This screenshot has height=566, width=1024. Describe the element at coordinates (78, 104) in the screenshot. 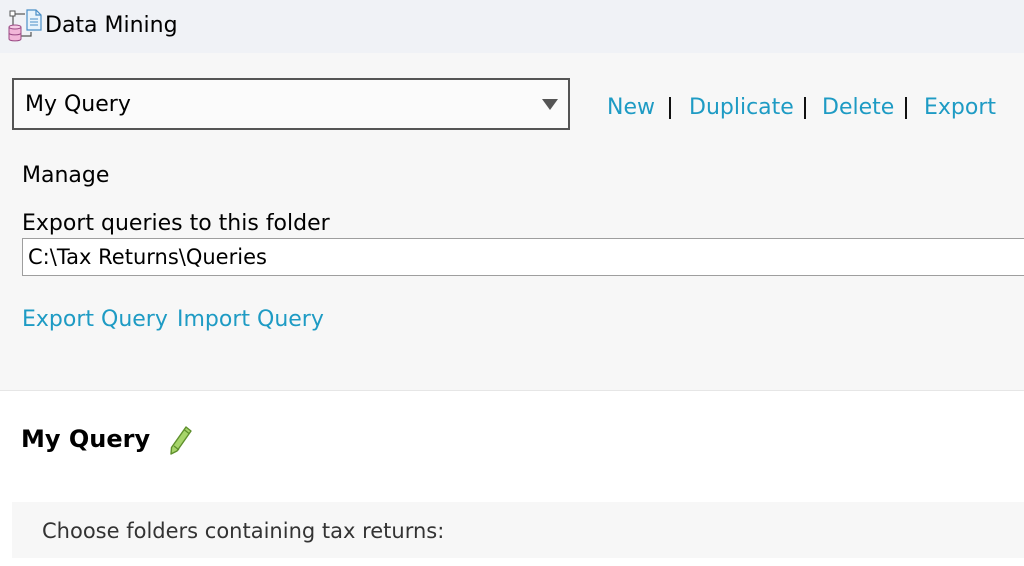

I see `query-dropdown-value: My Query` at that location.